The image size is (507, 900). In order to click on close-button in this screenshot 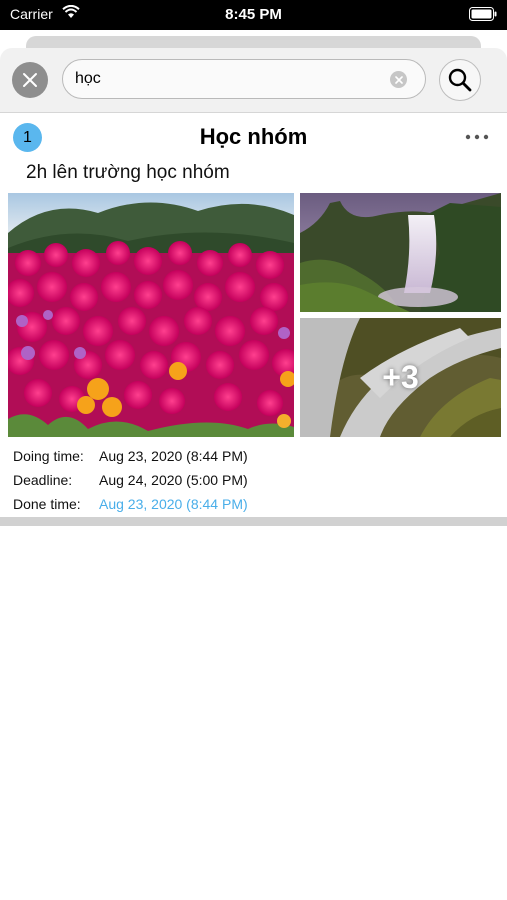, I will do `click(30, 80)`.